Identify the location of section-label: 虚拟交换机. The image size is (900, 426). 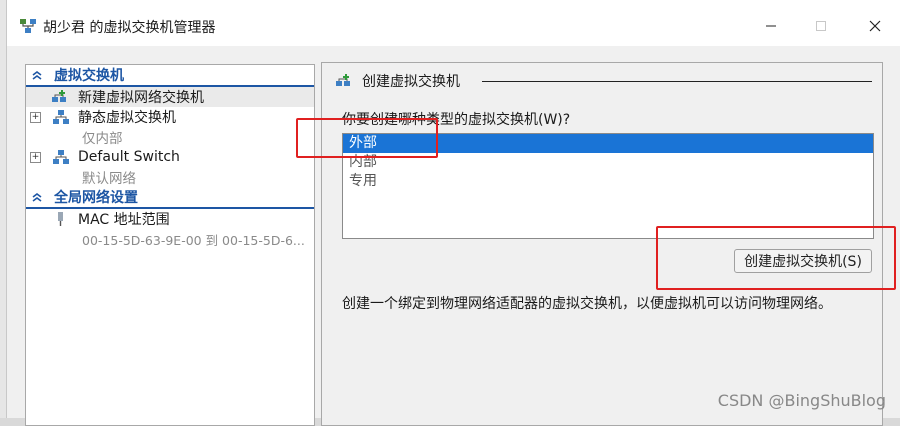
(89, 76).